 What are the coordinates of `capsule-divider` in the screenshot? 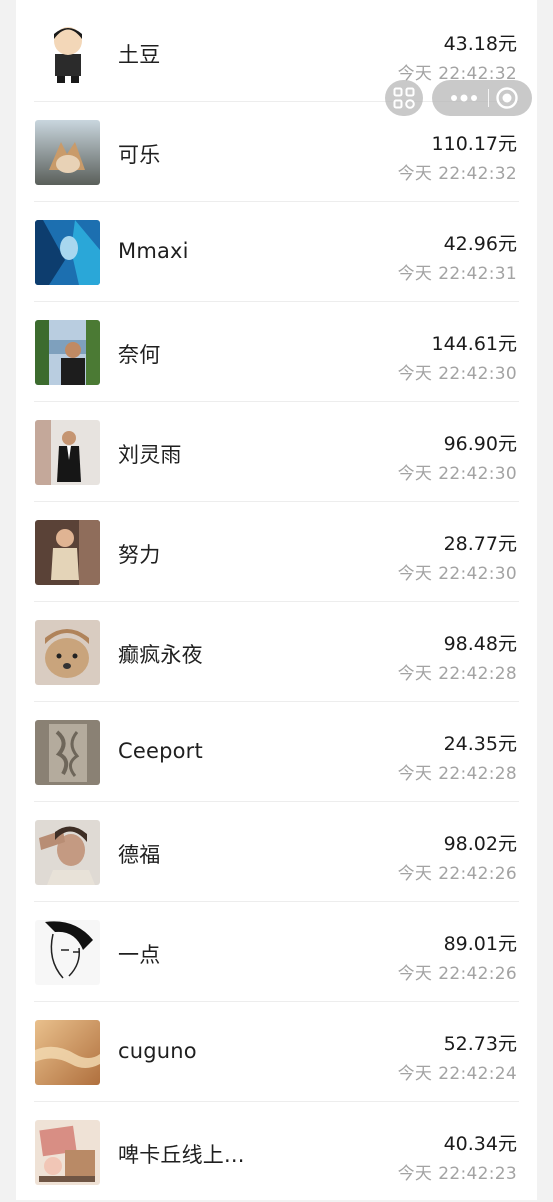 It's located at (488, 98).